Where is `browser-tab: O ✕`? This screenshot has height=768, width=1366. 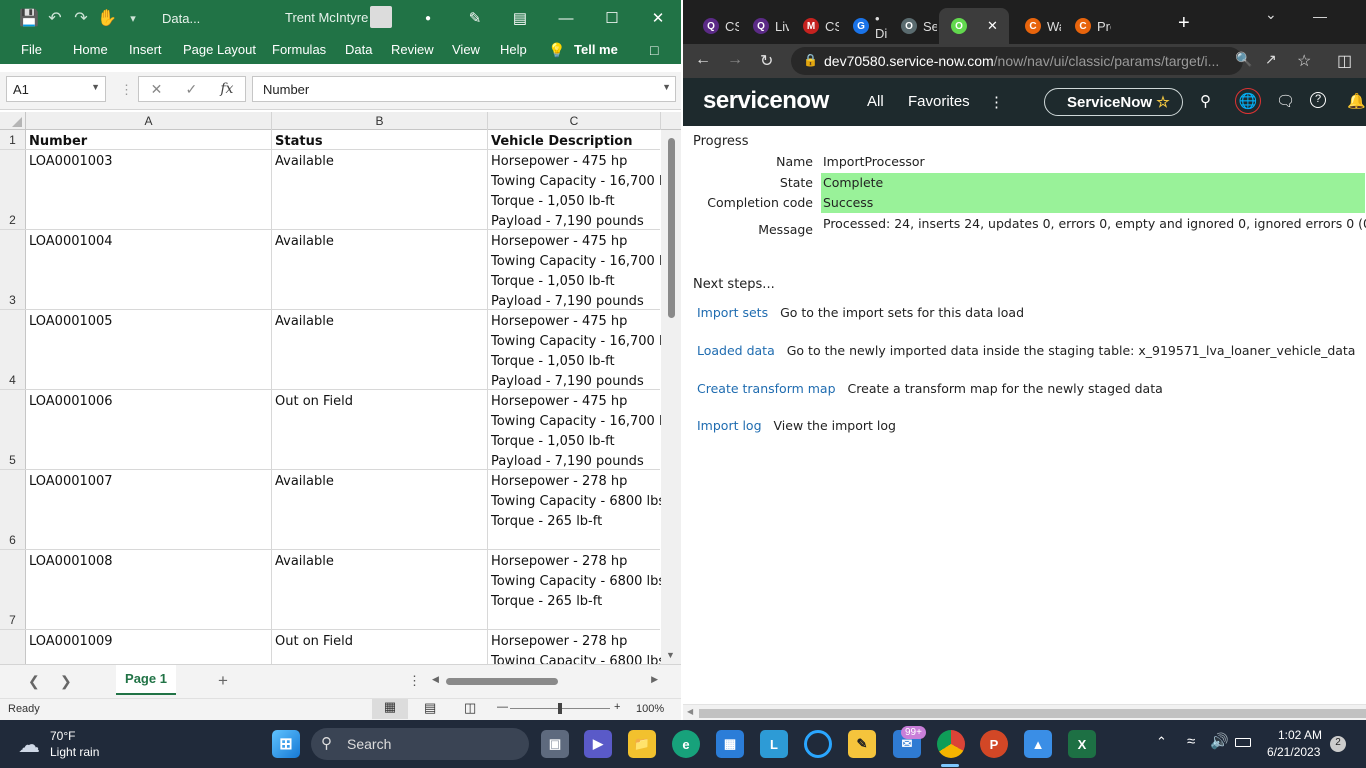 browser-tab: O ✕ is located at coordinates (974, 26).